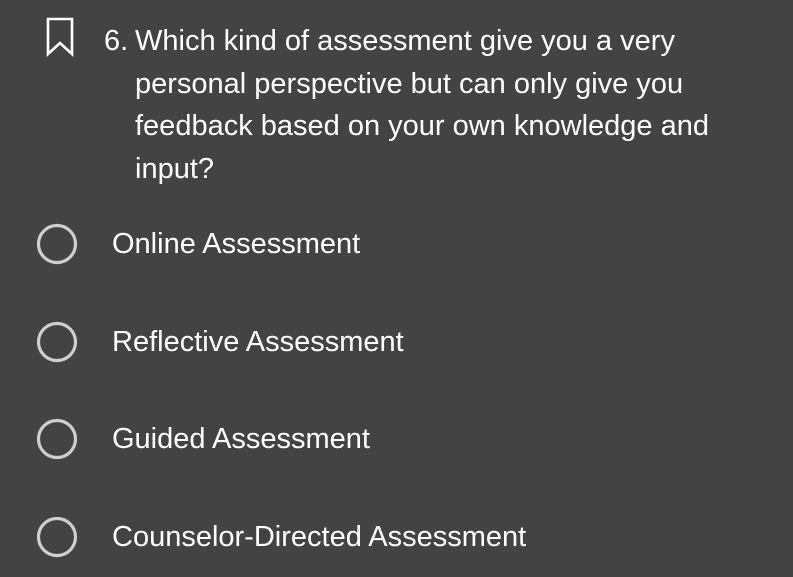 The height and width of the screenshot is (577, 793). I want to click on option-label: Online Assessment, so click(236, 244).